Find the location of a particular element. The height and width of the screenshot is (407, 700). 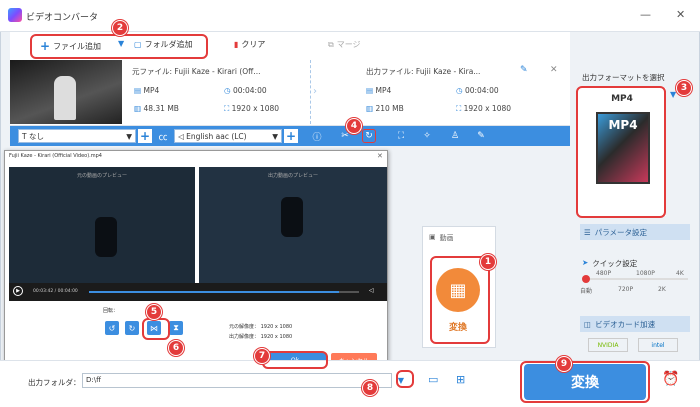

src-format: ▤ MP4 is located at coordinates (147, 90).